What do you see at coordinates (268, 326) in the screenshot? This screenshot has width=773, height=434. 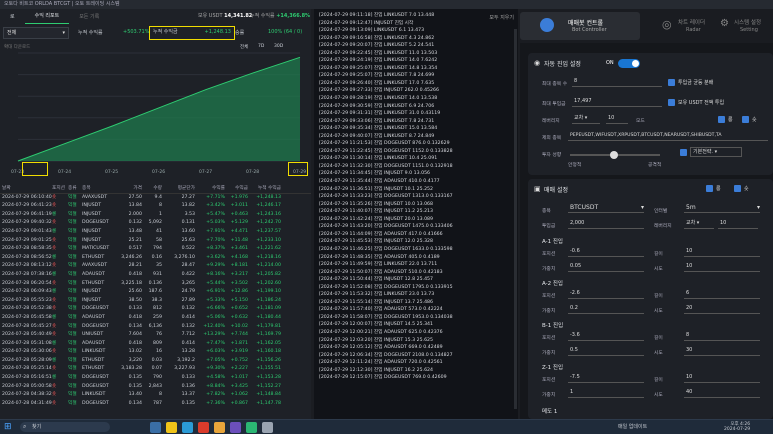 I see `table-cell: +1,179.81` at bounding box center [268, 326].